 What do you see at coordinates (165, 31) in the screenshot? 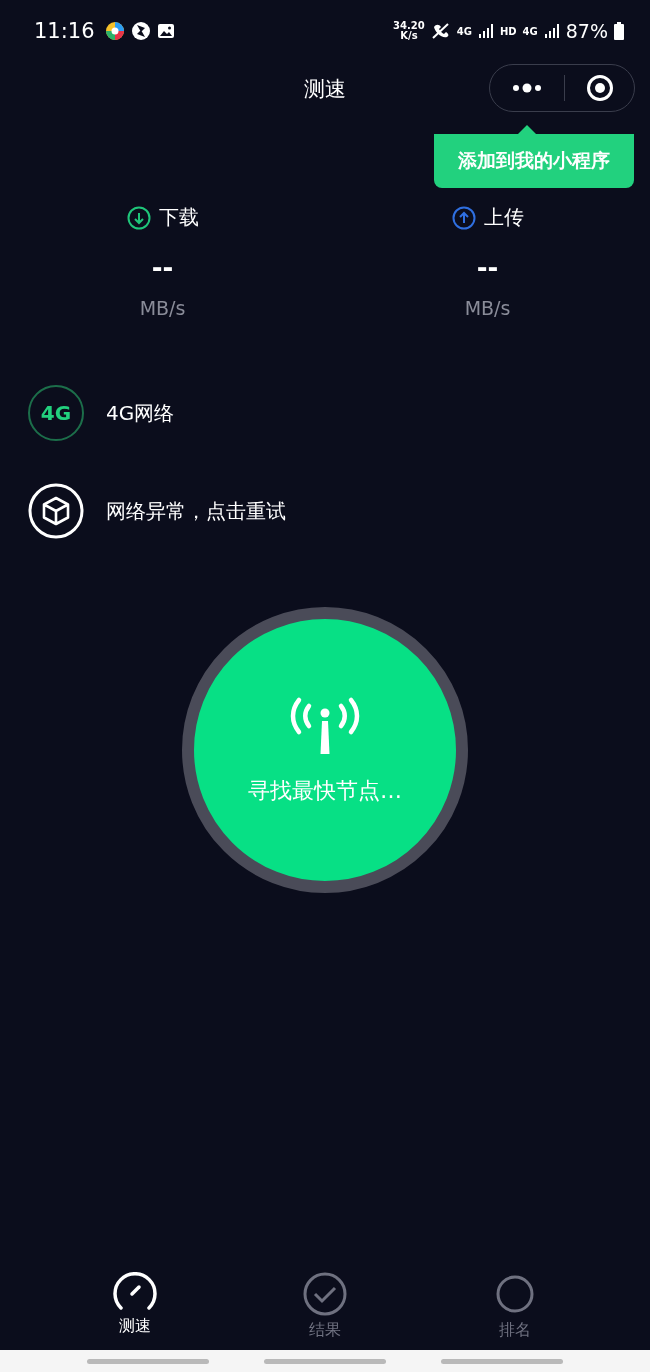
I see `image-icon` at bounding box center [165, 31].